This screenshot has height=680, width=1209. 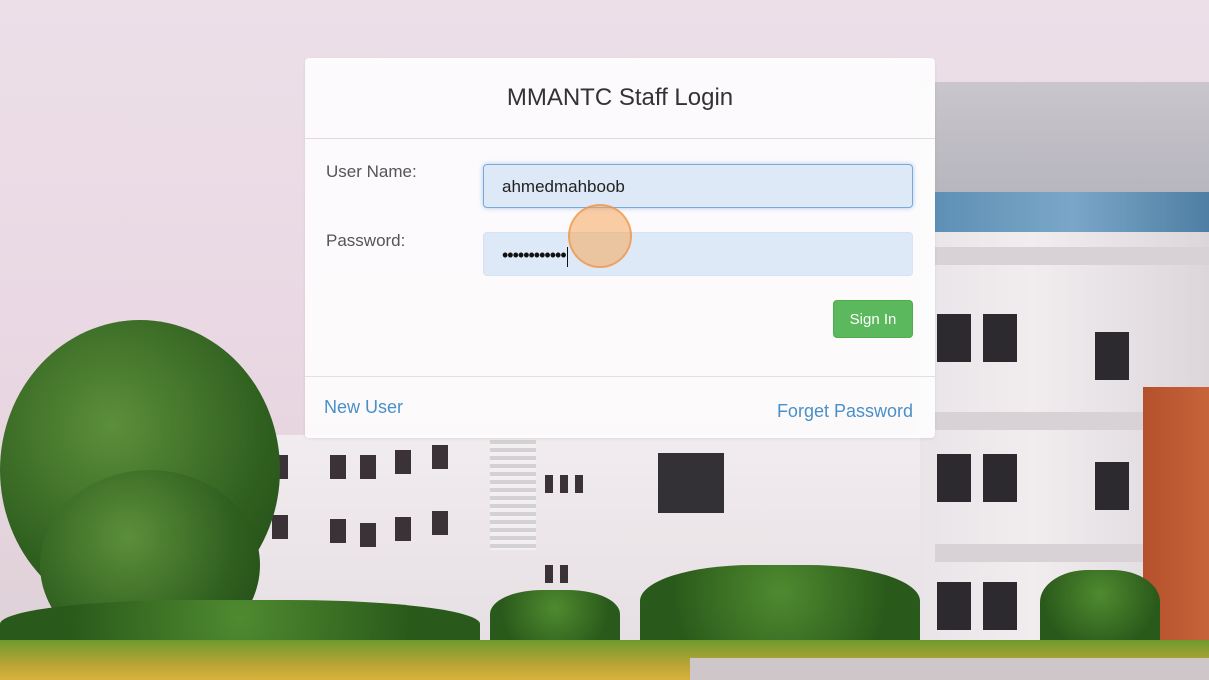 I want to click on password-label: Password:, so click(x=366, y=240).